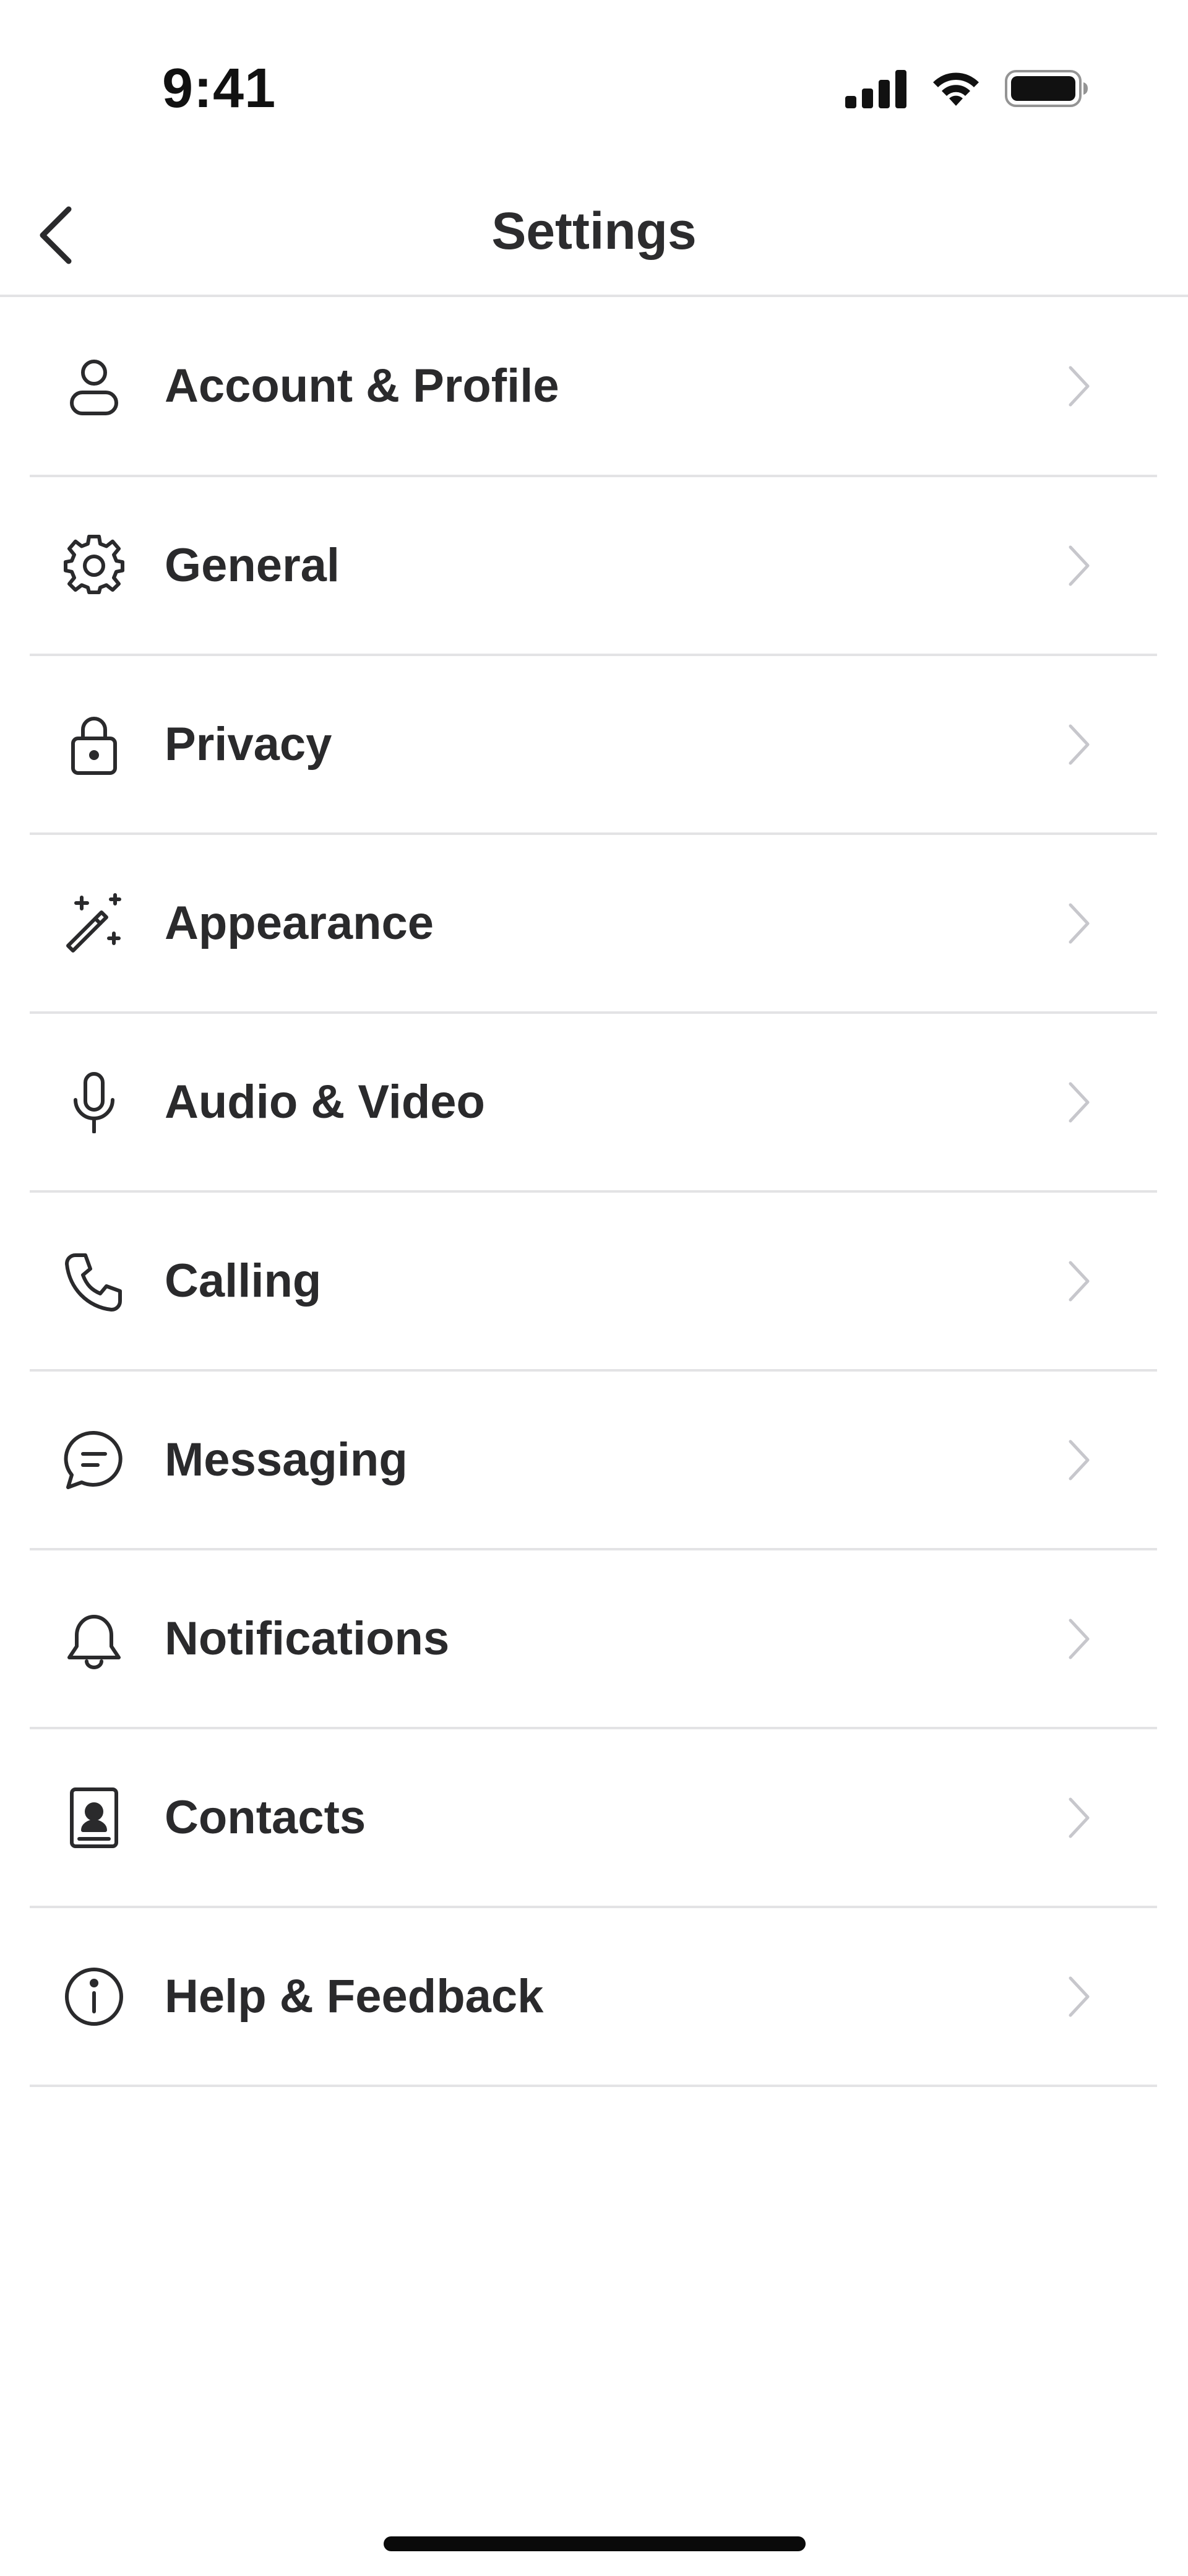 This screenshot has width=1188, height=2576. I want to click on settings-item-label: Account & Profile, so click(362, 385).